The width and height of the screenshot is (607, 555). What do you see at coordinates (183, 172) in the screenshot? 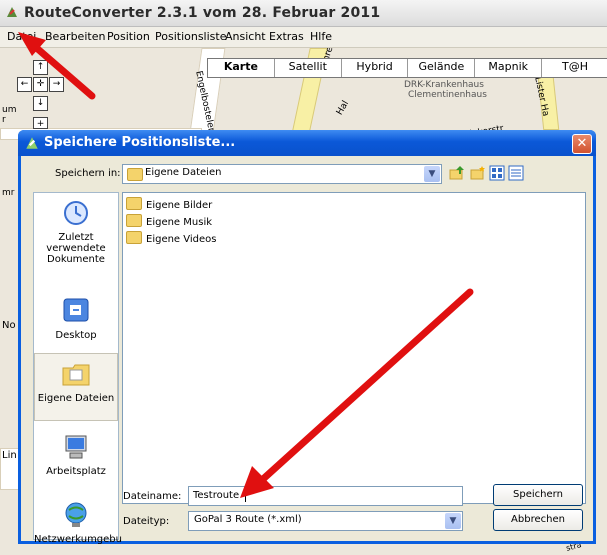
I see `save-in-value: Eigene Dateien` at bounding box center [183, 172].